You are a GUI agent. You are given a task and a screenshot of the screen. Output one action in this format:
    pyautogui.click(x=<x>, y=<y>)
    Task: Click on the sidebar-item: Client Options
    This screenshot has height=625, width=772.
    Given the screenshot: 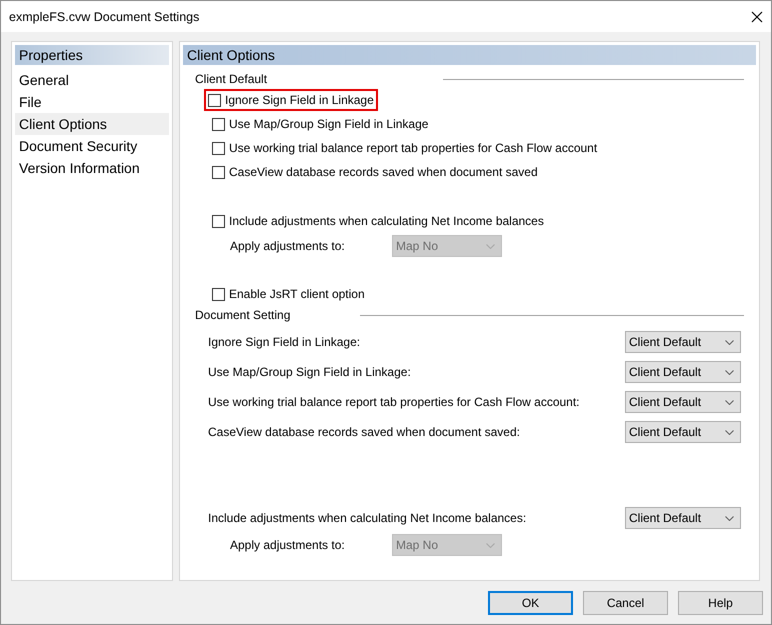 What is the action you would take?
    pyautogui.click(x=92, y=124)
    